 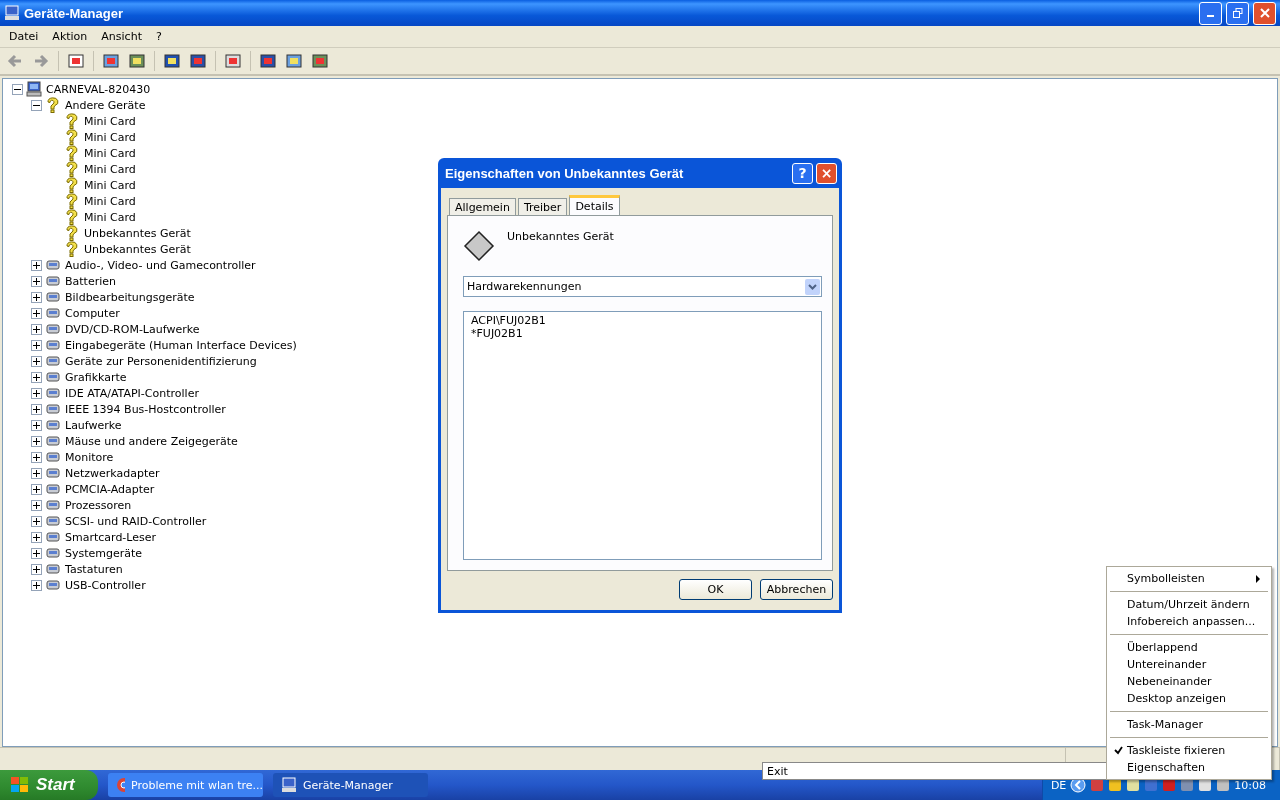 I want to click on menu-item: Überlappend, so click(x=1189, y=647).